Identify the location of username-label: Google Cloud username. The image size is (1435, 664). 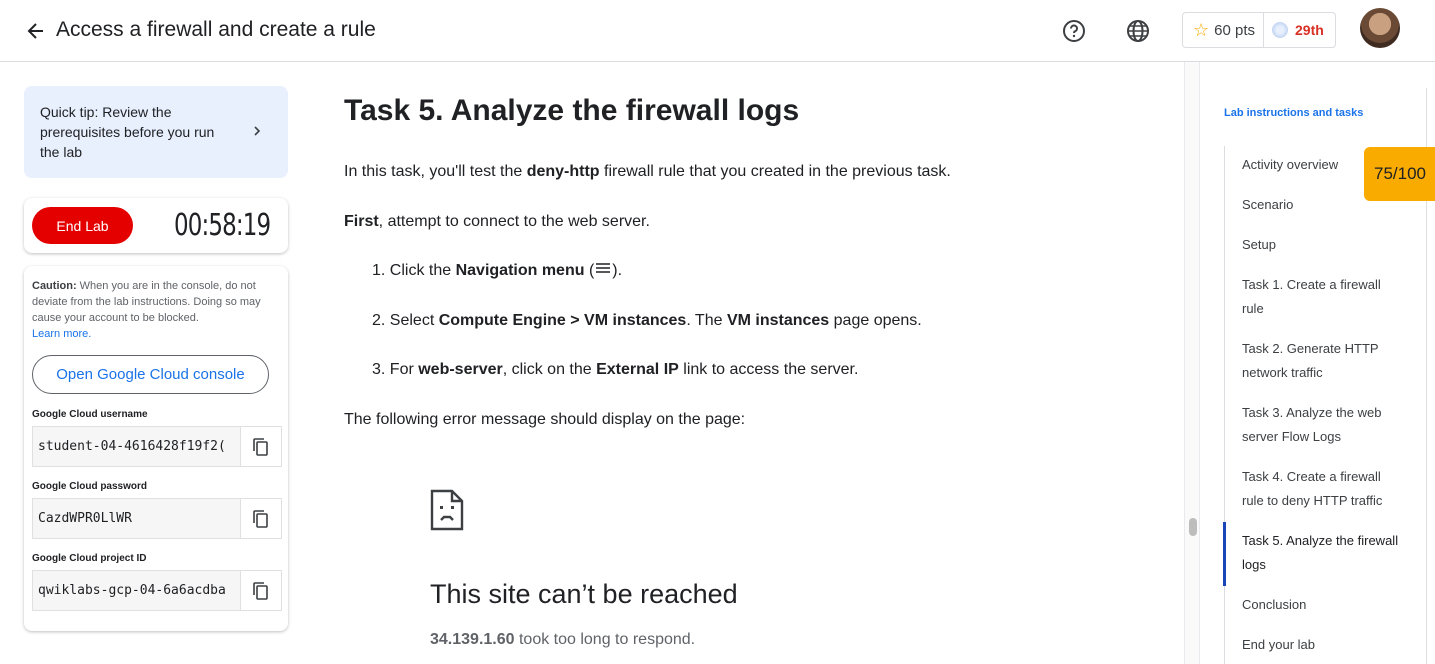
(90, 414).